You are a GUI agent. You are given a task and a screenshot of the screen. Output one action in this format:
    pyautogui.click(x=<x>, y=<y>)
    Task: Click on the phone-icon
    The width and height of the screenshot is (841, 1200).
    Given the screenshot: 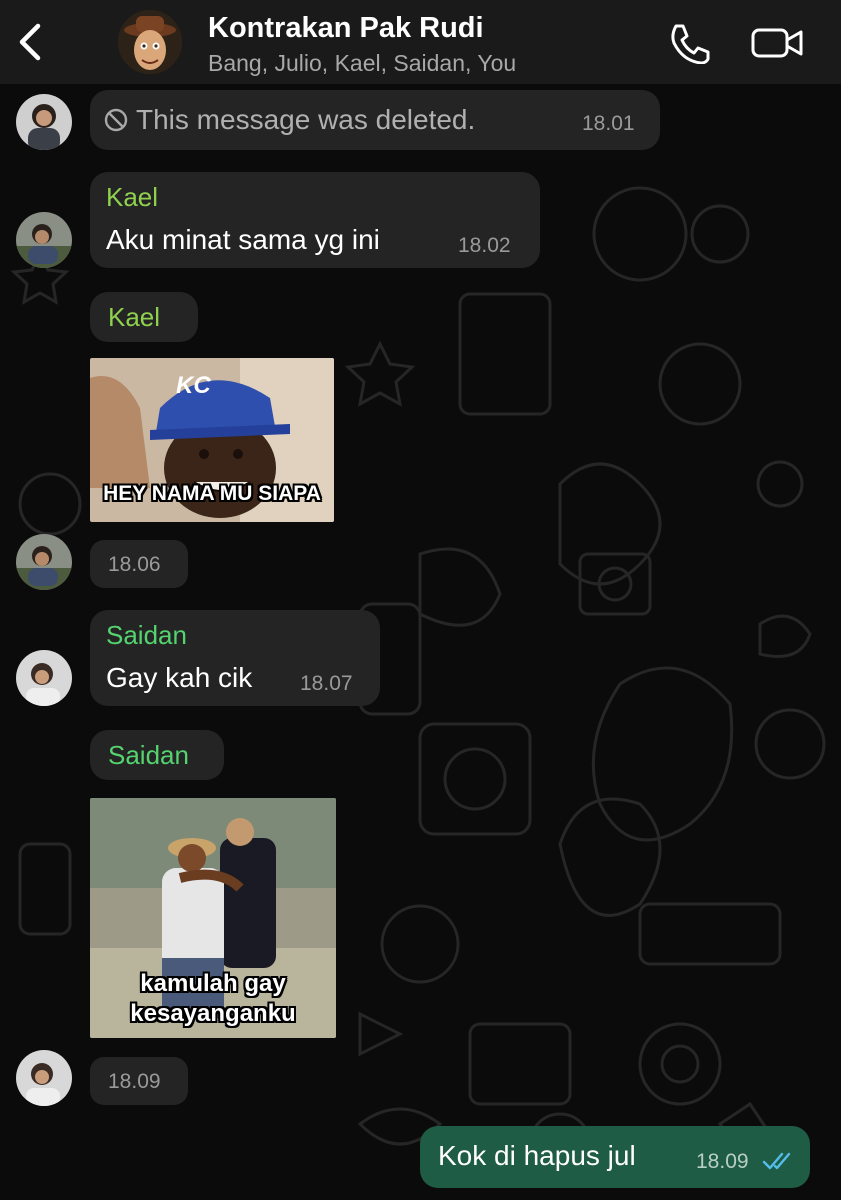 What is the action you would take?
    pyautogui.click(x=690, y=44)
    